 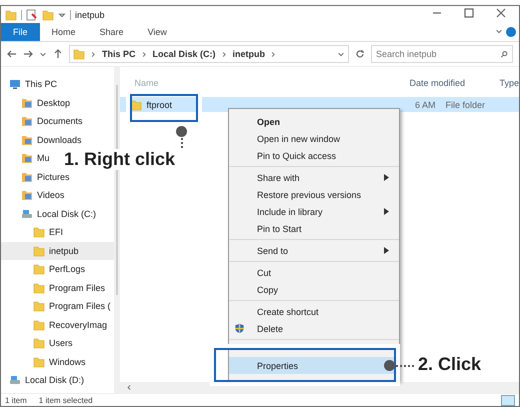 I want to click on date-cell-text: 6 AM, so click(x=425, y=105).